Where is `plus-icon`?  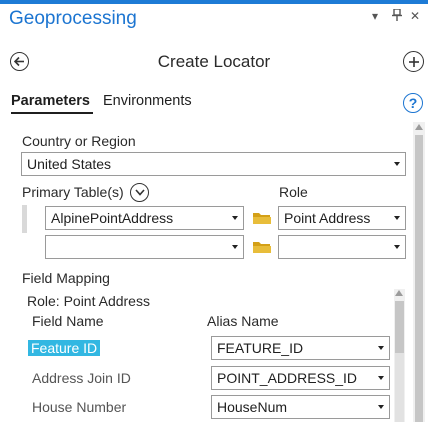
plus-icon is located at coordinates (413, 61).